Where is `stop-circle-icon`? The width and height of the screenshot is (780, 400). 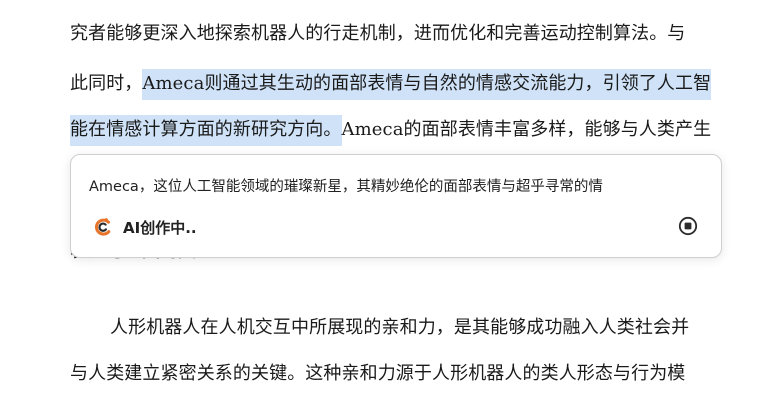 stop-circle-icon is located at coordinates (688, 228).